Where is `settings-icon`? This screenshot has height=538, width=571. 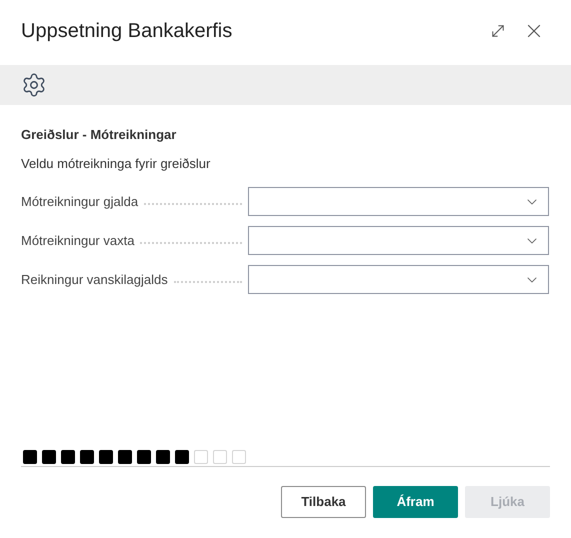 settings-icon is located at coordinates (34, 85).